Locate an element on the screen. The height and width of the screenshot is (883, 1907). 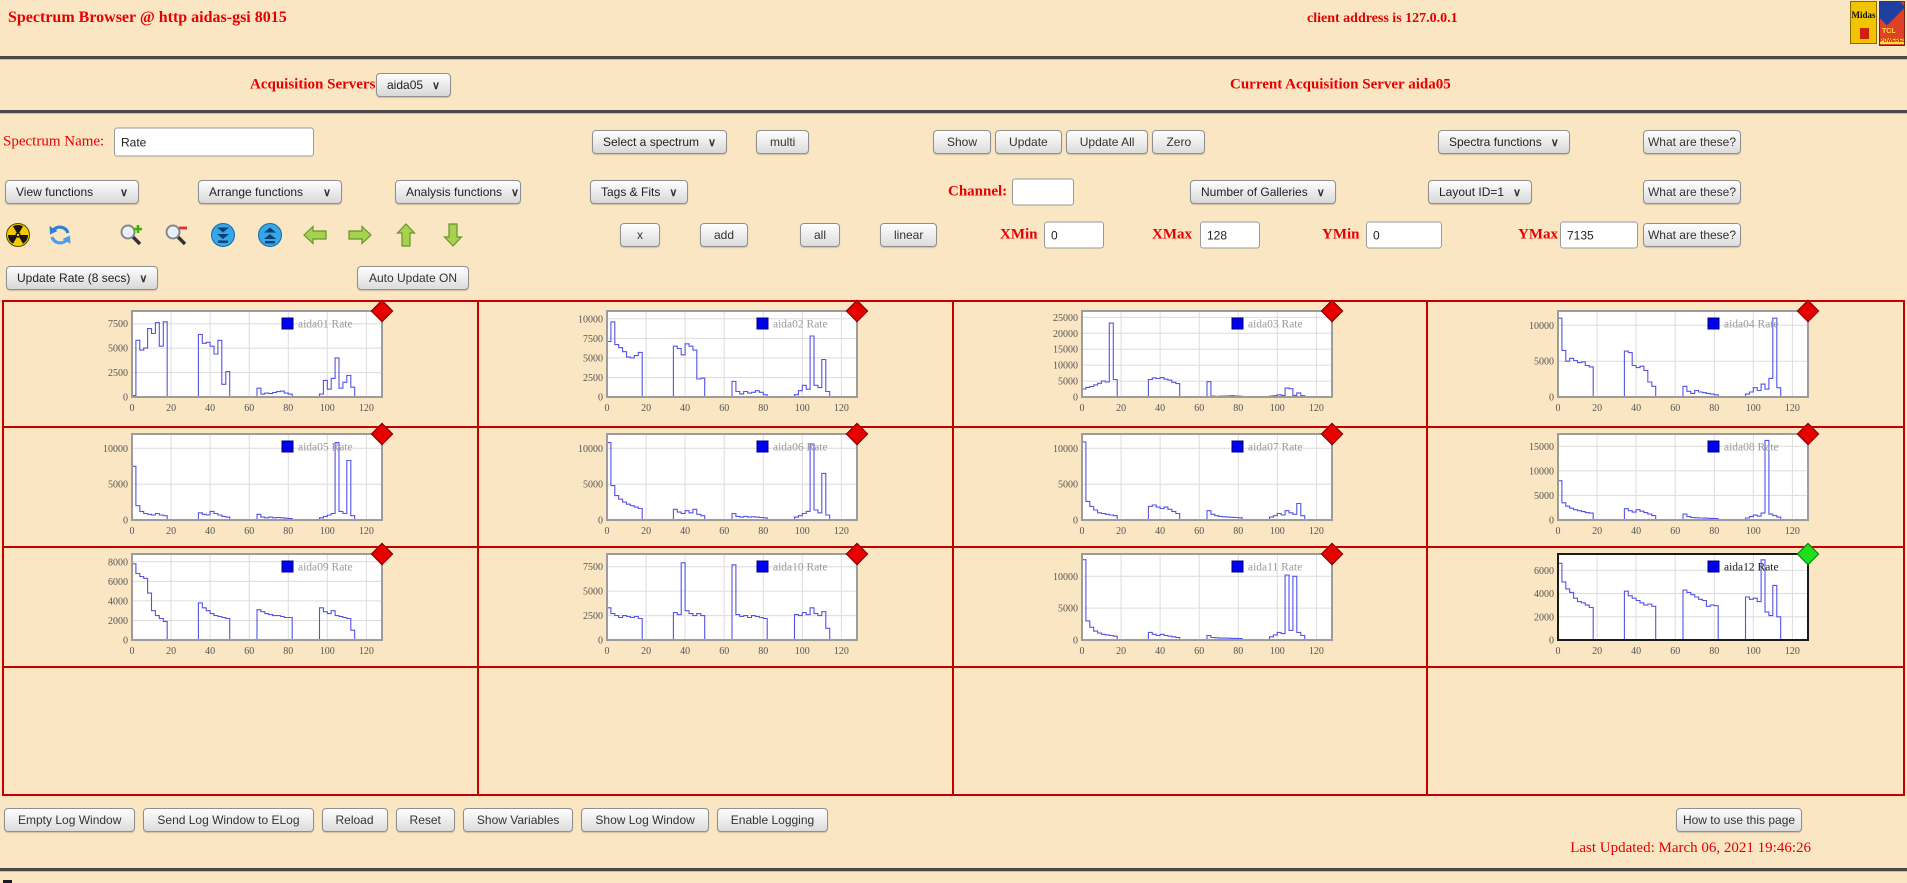
xmin-input is located at coordinates (1074, 235).